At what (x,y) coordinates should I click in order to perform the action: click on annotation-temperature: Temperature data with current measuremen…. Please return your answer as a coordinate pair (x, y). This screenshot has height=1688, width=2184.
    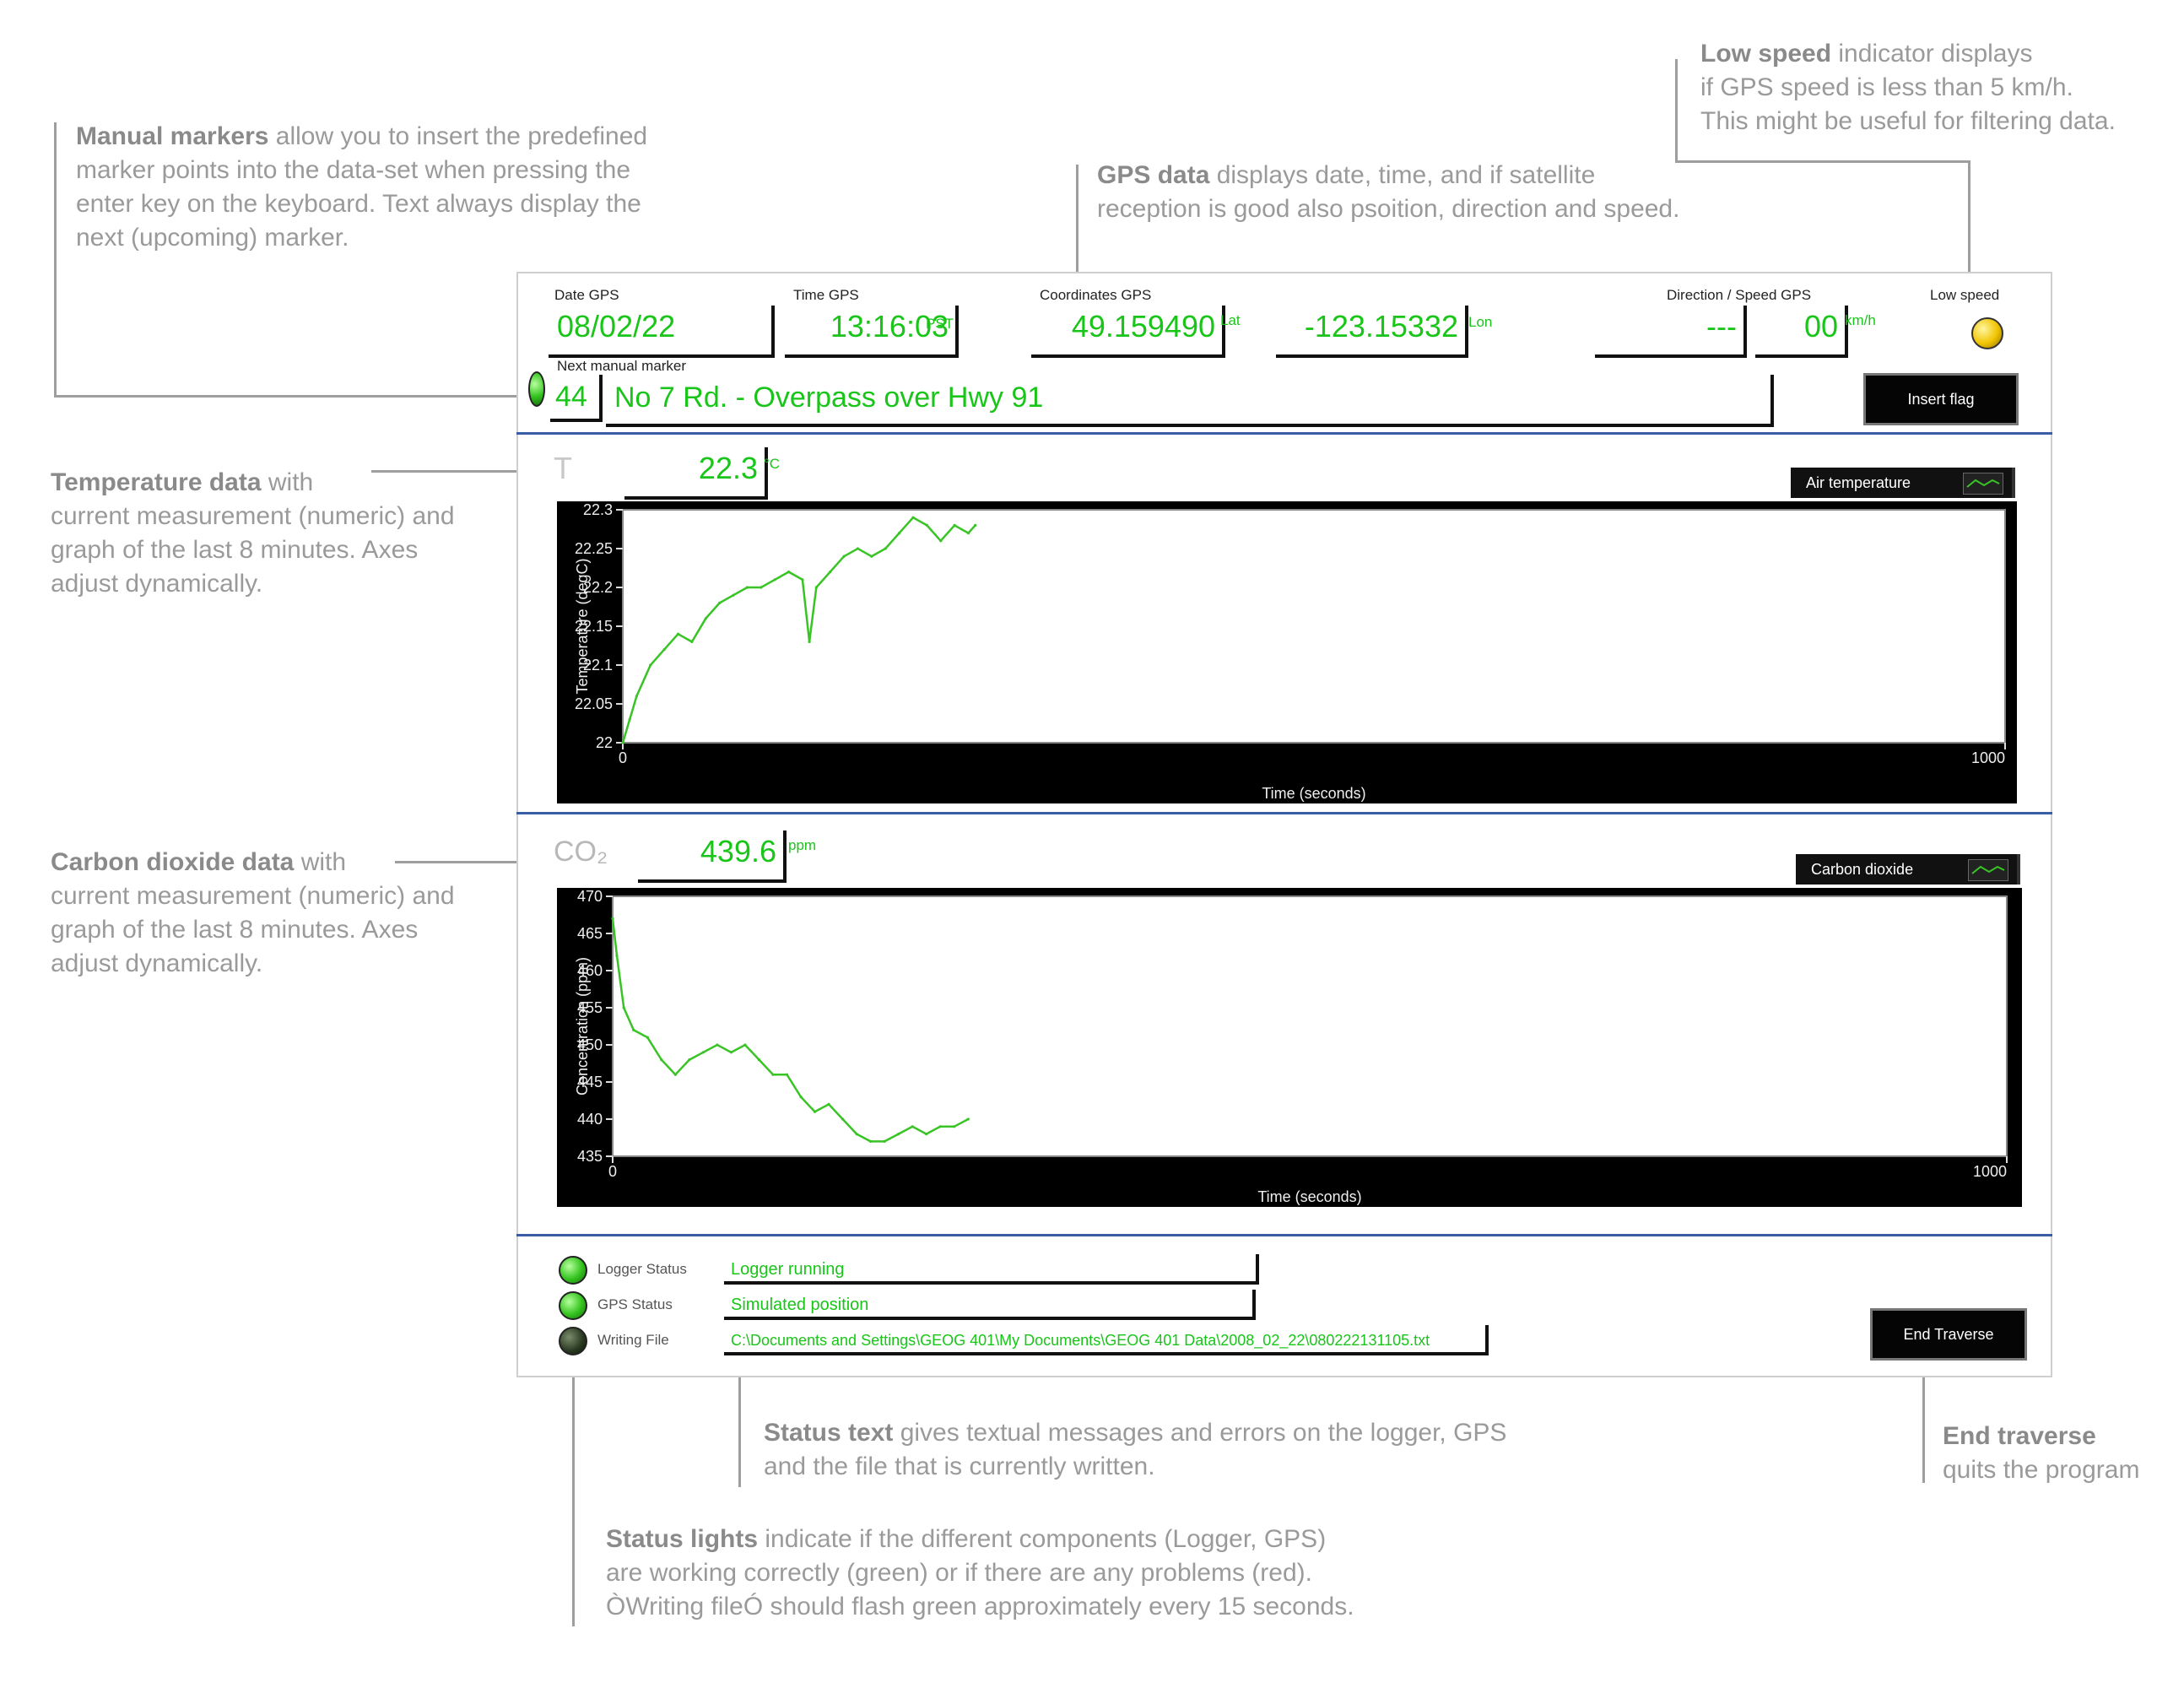
    Looking at the image, I should click on (253, 533).